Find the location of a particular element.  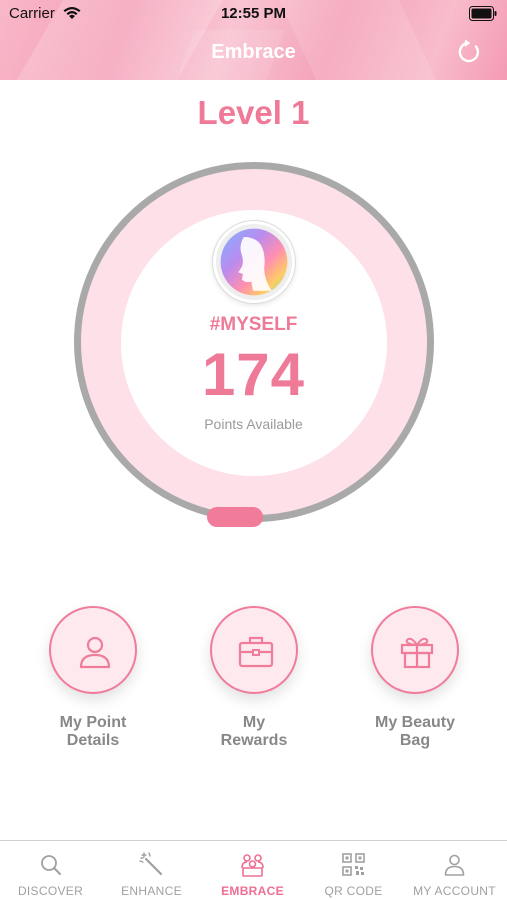

status-bar: Carrier 12:55 PM is located at coordinates (253, 14).